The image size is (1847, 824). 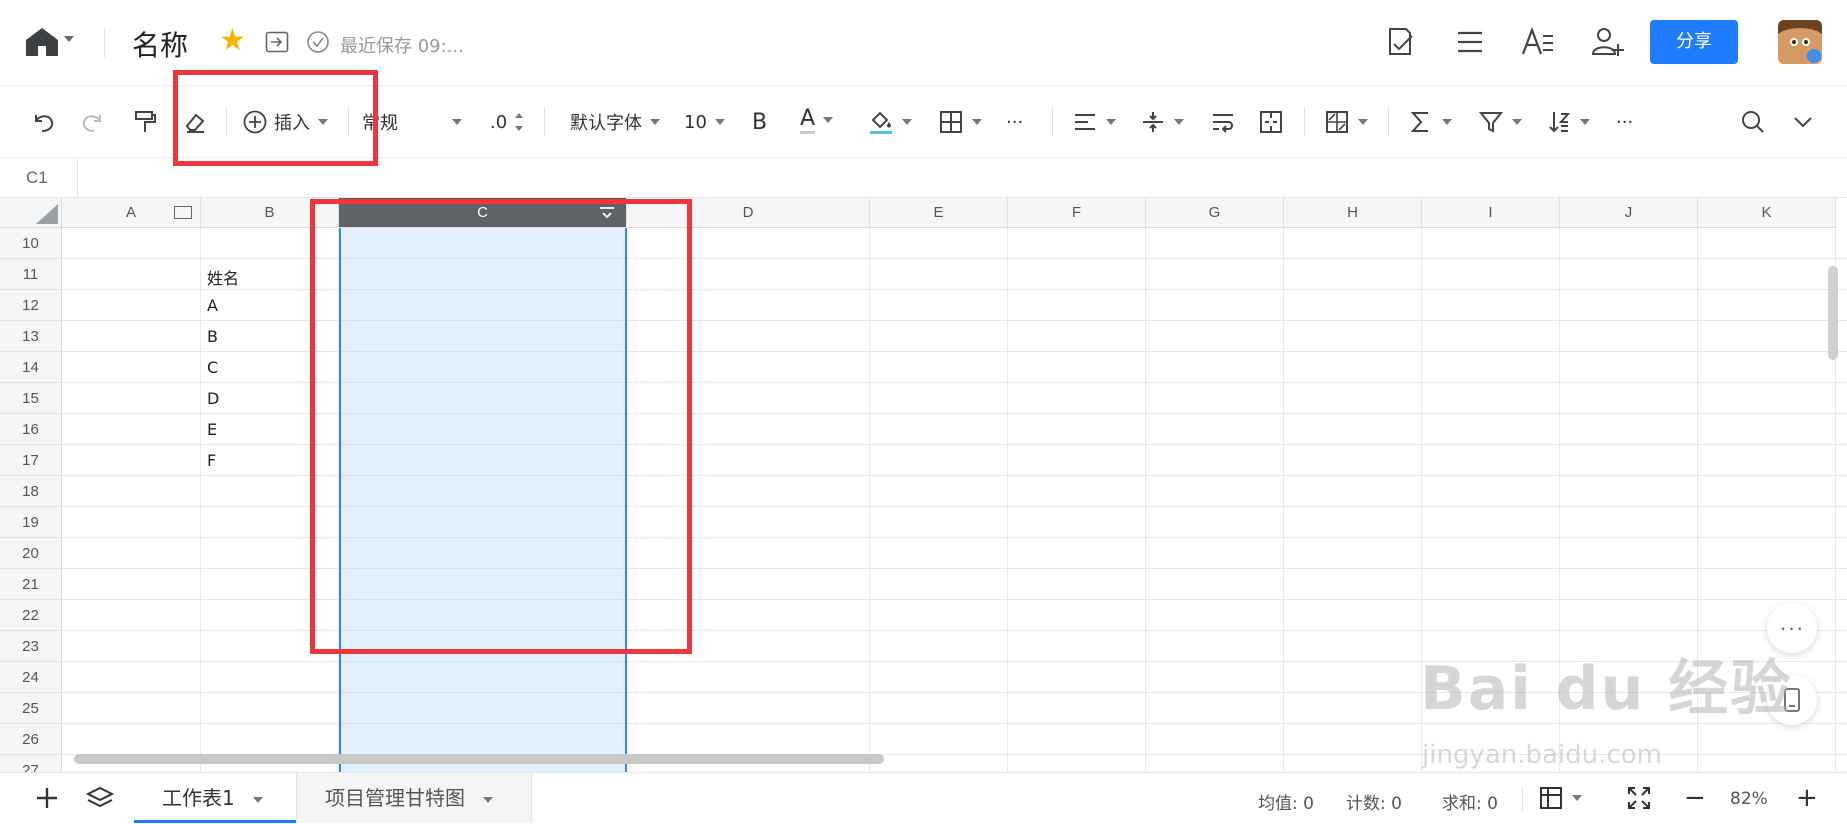 I want to click on vertical-align-button, so click(x=1162, y=122).